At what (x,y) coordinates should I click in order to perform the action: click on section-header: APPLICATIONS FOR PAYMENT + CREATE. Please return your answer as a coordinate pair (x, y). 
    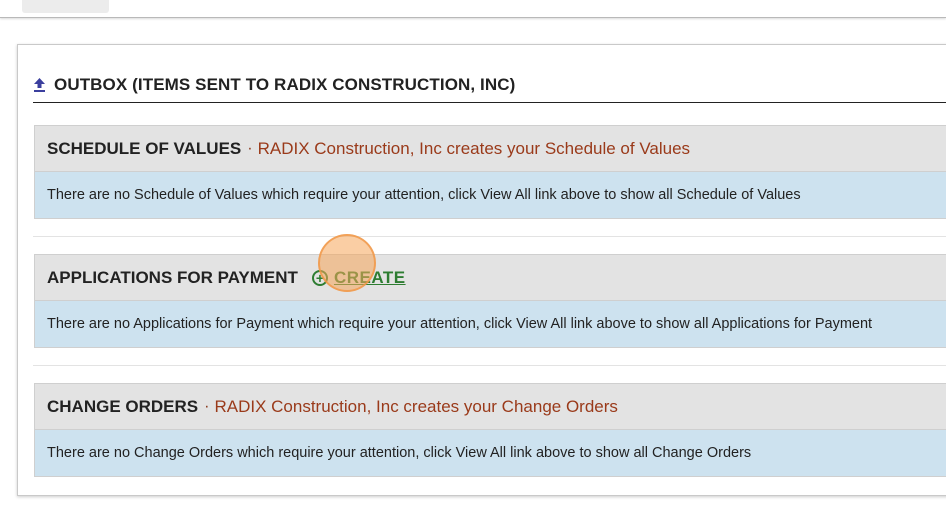
    Looking at the image, I should click on (490, 278).